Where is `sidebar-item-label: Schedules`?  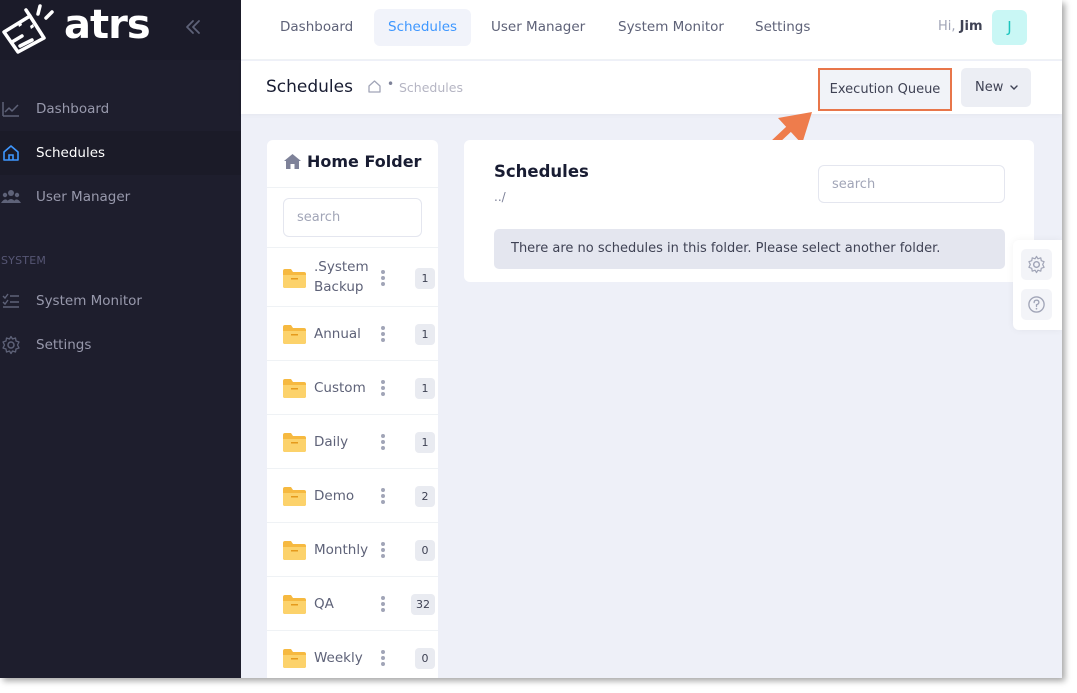
sidebar-item-label: Schedules is located at coordinates (71, 153).